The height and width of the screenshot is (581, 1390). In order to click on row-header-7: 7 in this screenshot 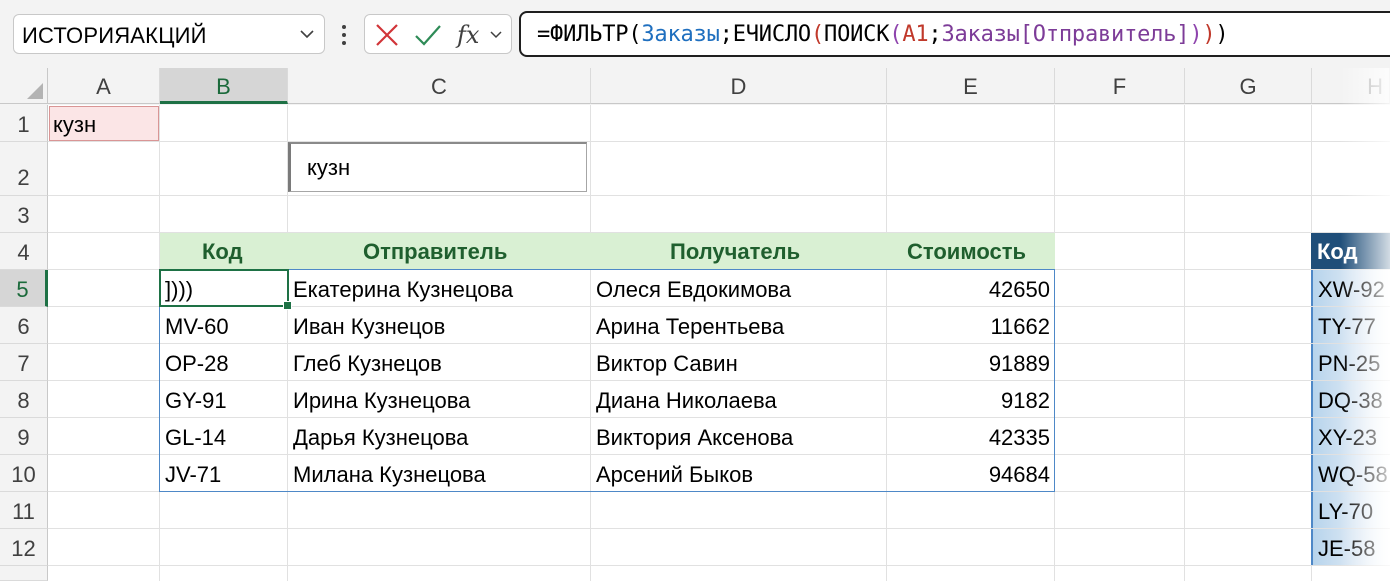, I will do `click(24, 362)`.